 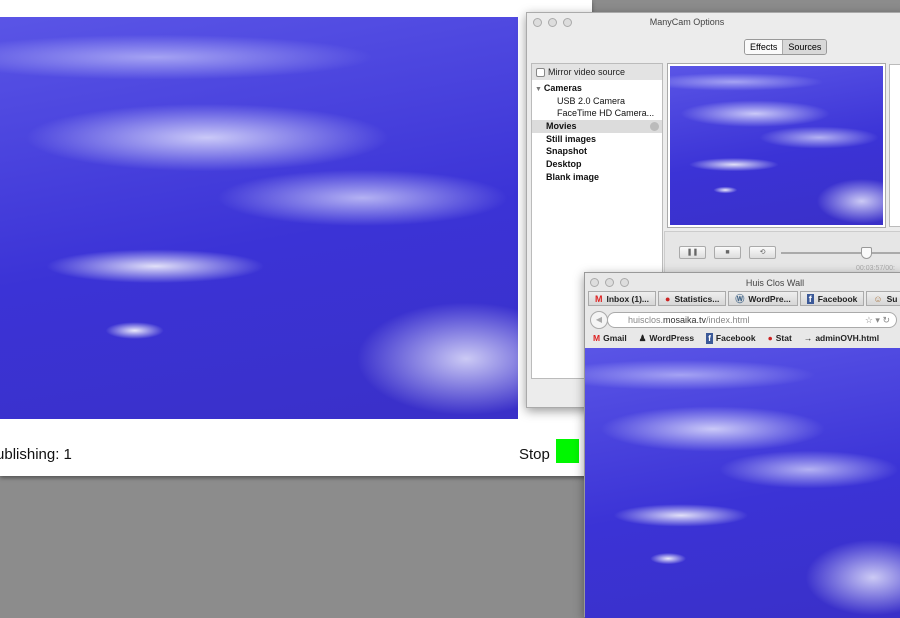 I want to click on window-title: Huis Clos Wall, so click(x=775, y=283).